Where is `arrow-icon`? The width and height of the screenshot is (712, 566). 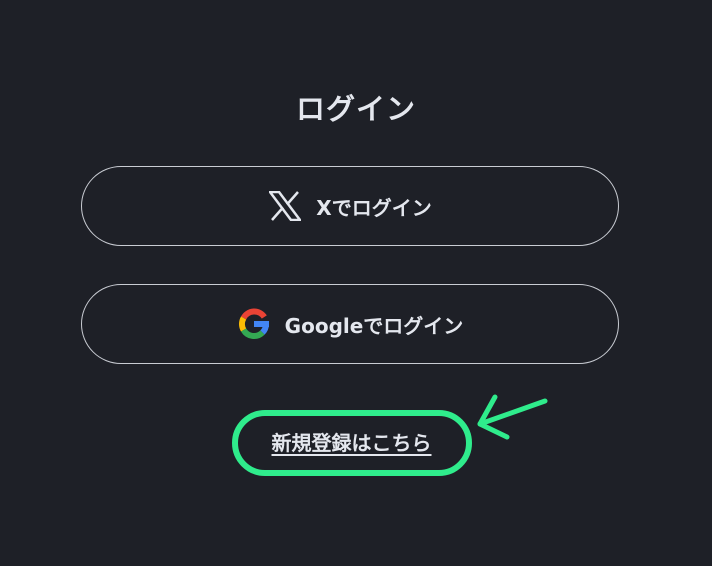
arrow-icon is located at coordinates (512, 417).